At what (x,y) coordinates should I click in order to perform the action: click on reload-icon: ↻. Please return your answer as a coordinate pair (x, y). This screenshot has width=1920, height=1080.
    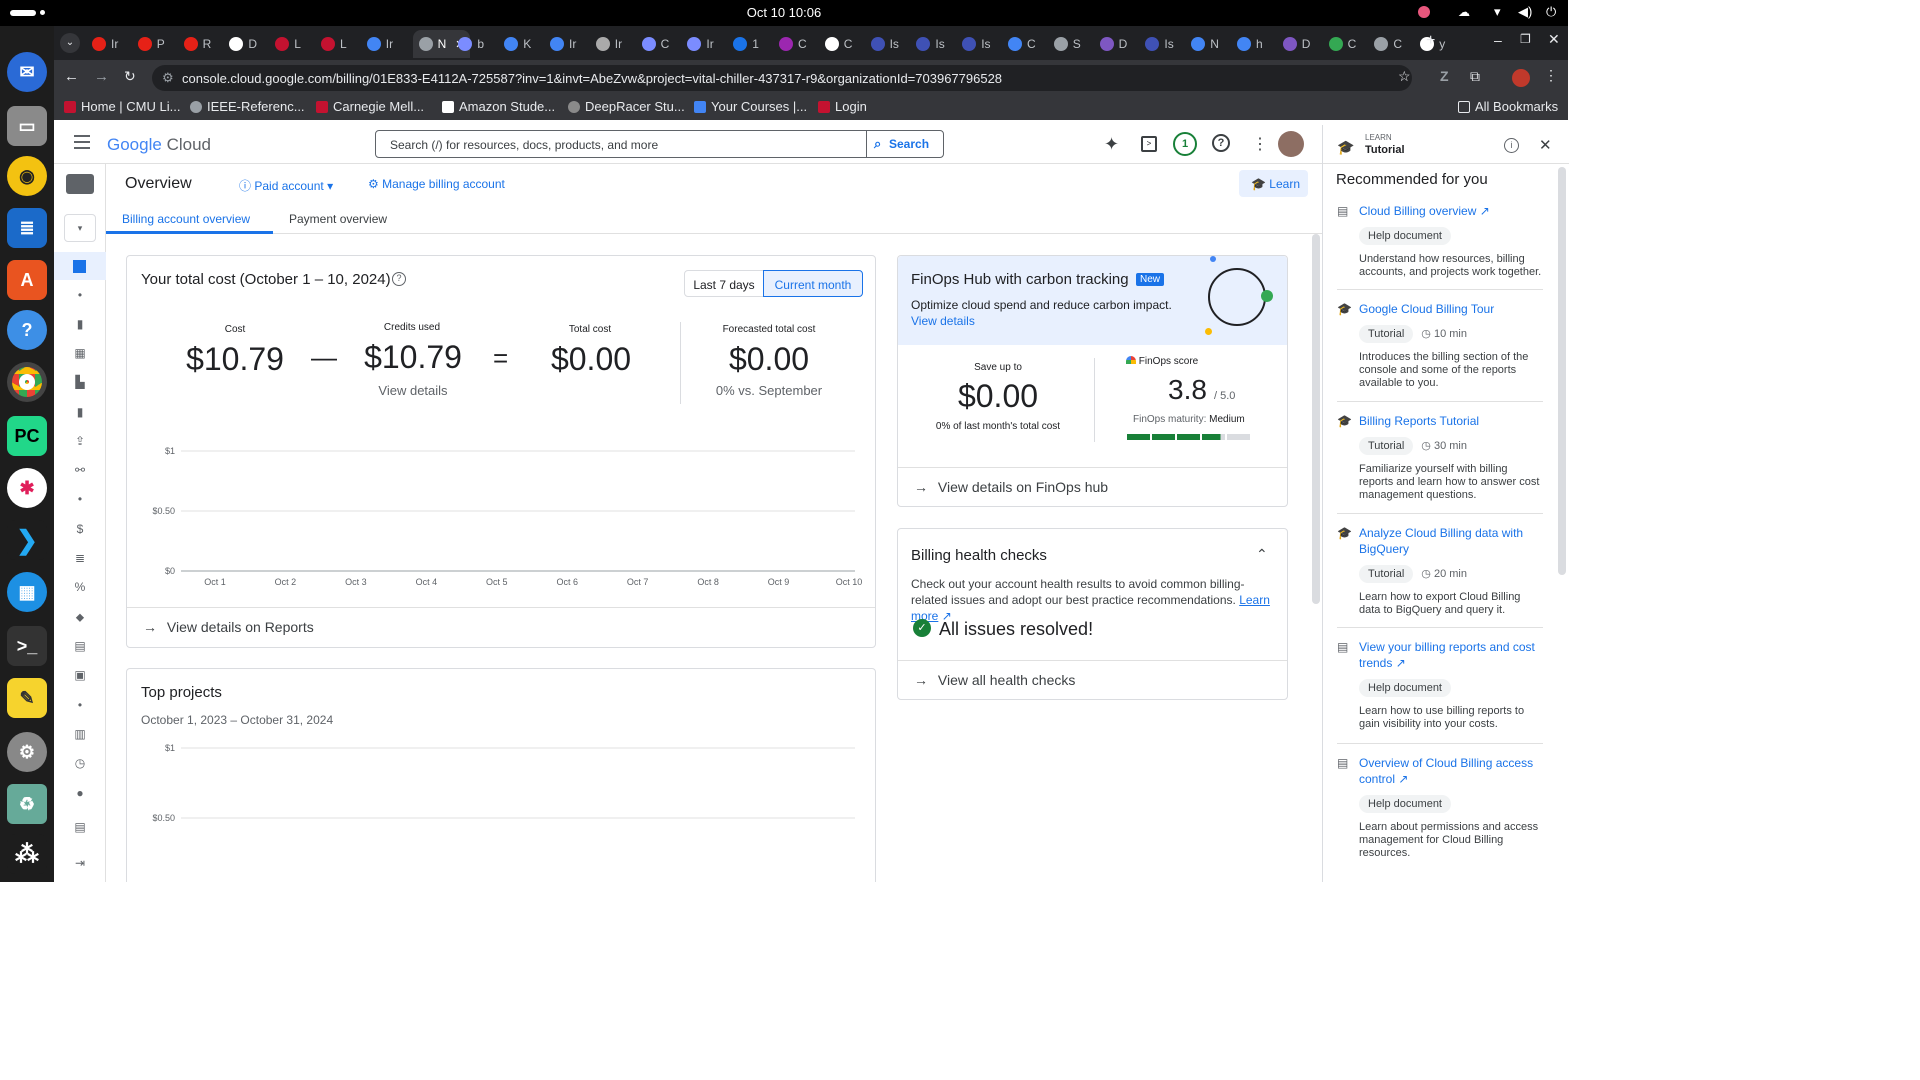
    Looking at the image, I should click on (130, 76).